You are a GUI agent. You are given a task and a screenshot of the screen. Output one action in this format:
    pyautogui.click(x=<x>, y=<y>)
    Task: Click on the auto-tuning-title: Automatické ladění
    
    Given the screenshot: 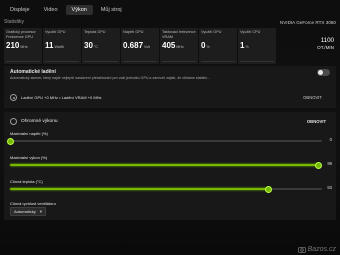 What is the action you would take?
    pyautogui.click(x=33, y=72)
    